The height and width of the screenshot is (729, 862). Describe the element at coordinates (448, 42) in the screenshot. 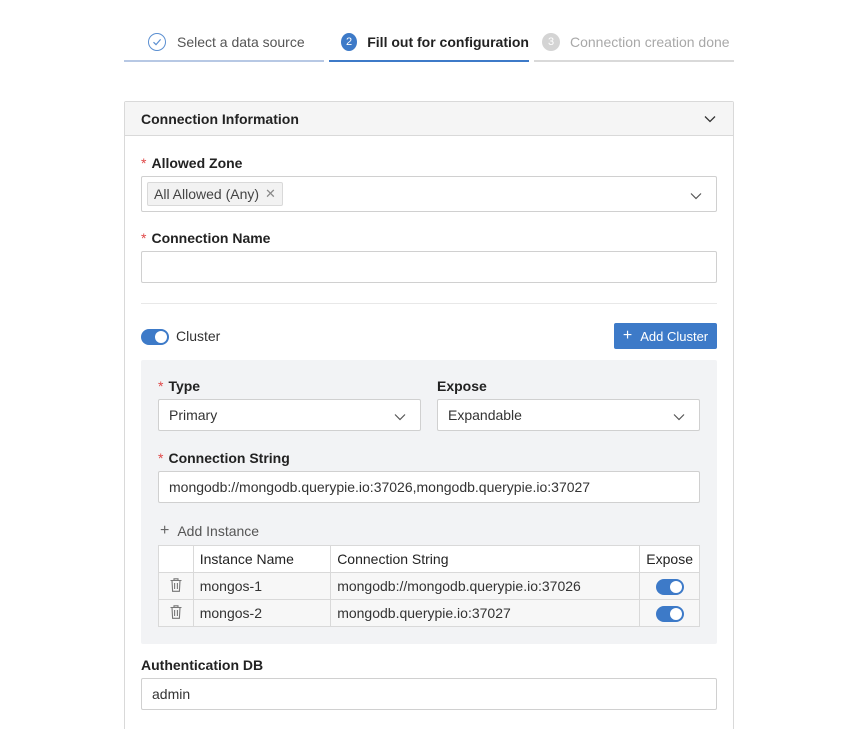

I see `step-label: Fill out for configuration` at that location.